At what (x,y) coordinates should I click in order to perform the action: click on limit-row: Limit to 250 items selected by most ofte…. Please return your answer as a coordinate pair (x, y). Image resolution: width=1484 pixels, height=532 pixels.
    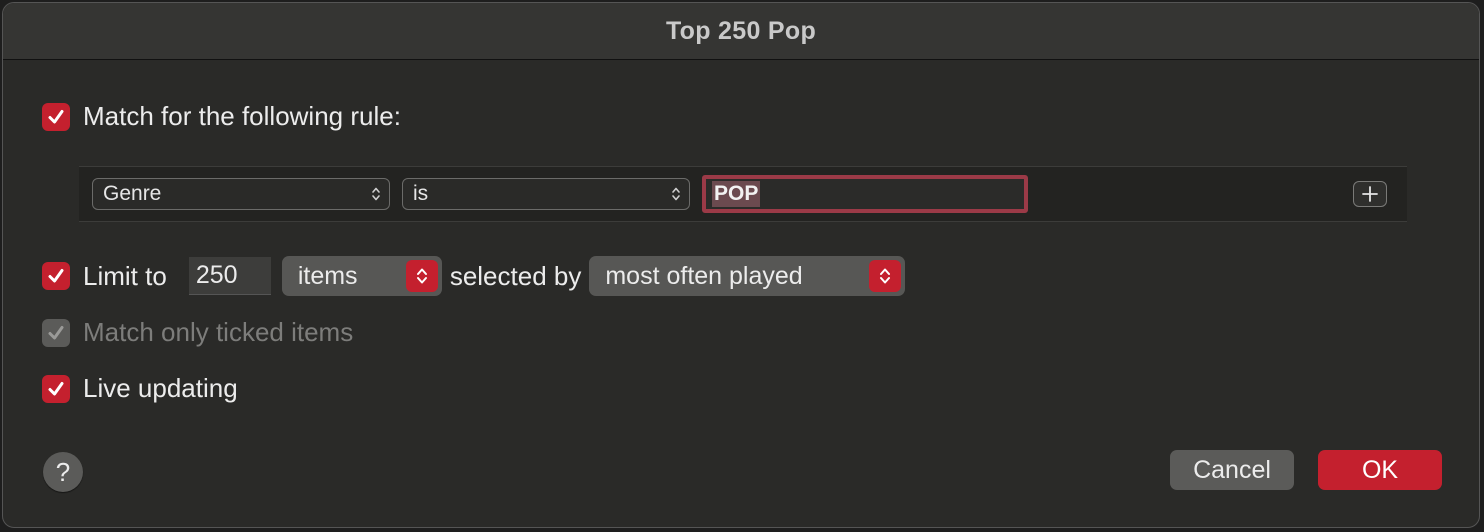
    Looking at the image, I should click on (474, 276).